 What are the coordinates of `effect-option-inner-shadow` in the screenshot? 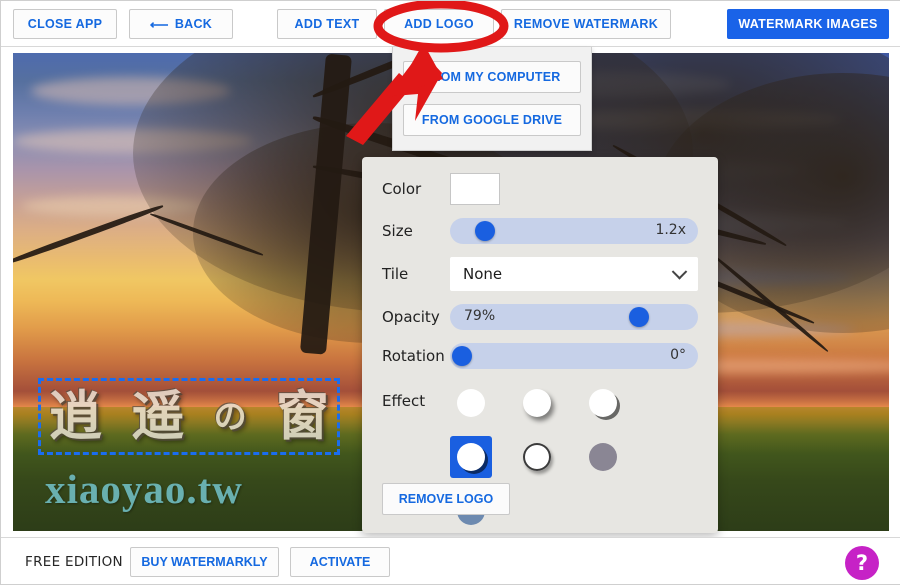 It's located at (471, 457).